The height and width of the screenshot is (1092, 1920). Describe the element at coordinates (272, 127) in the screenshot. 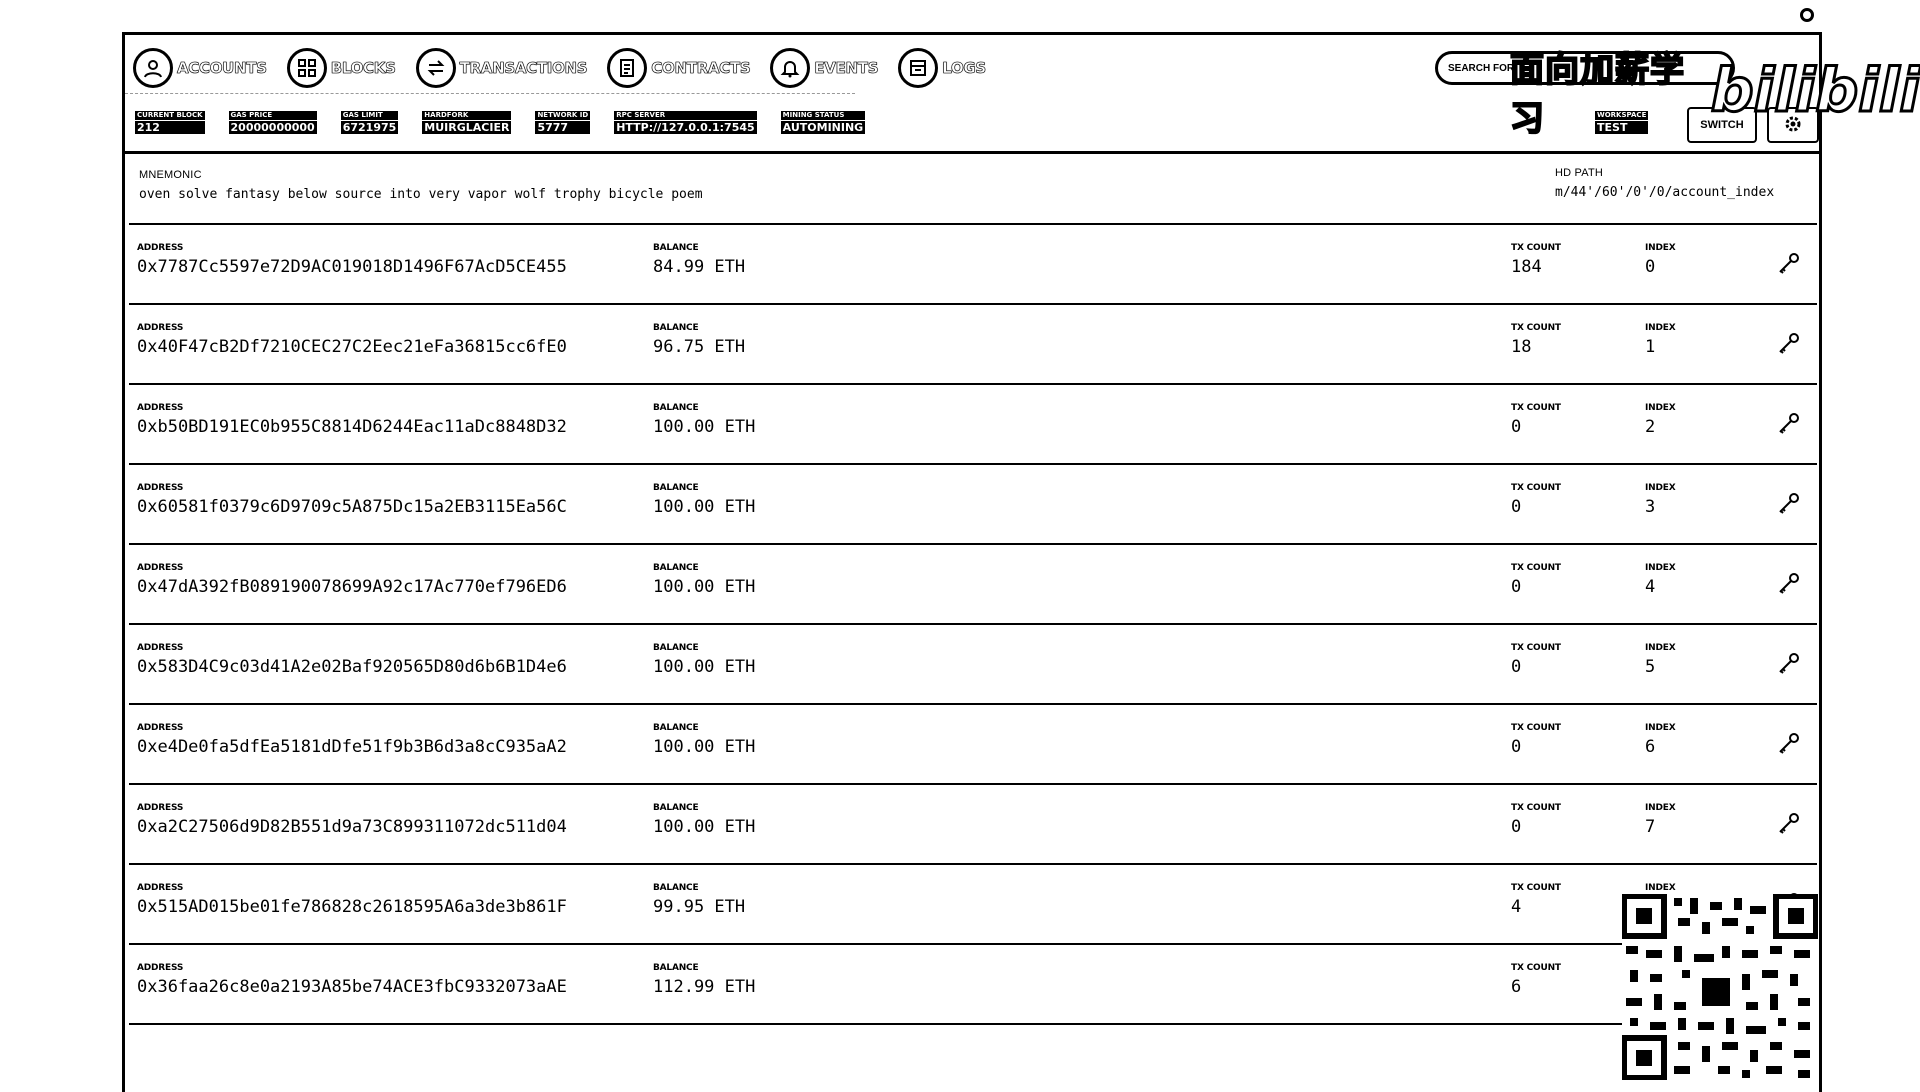

I see `stat-value: 20000000000` at that location.